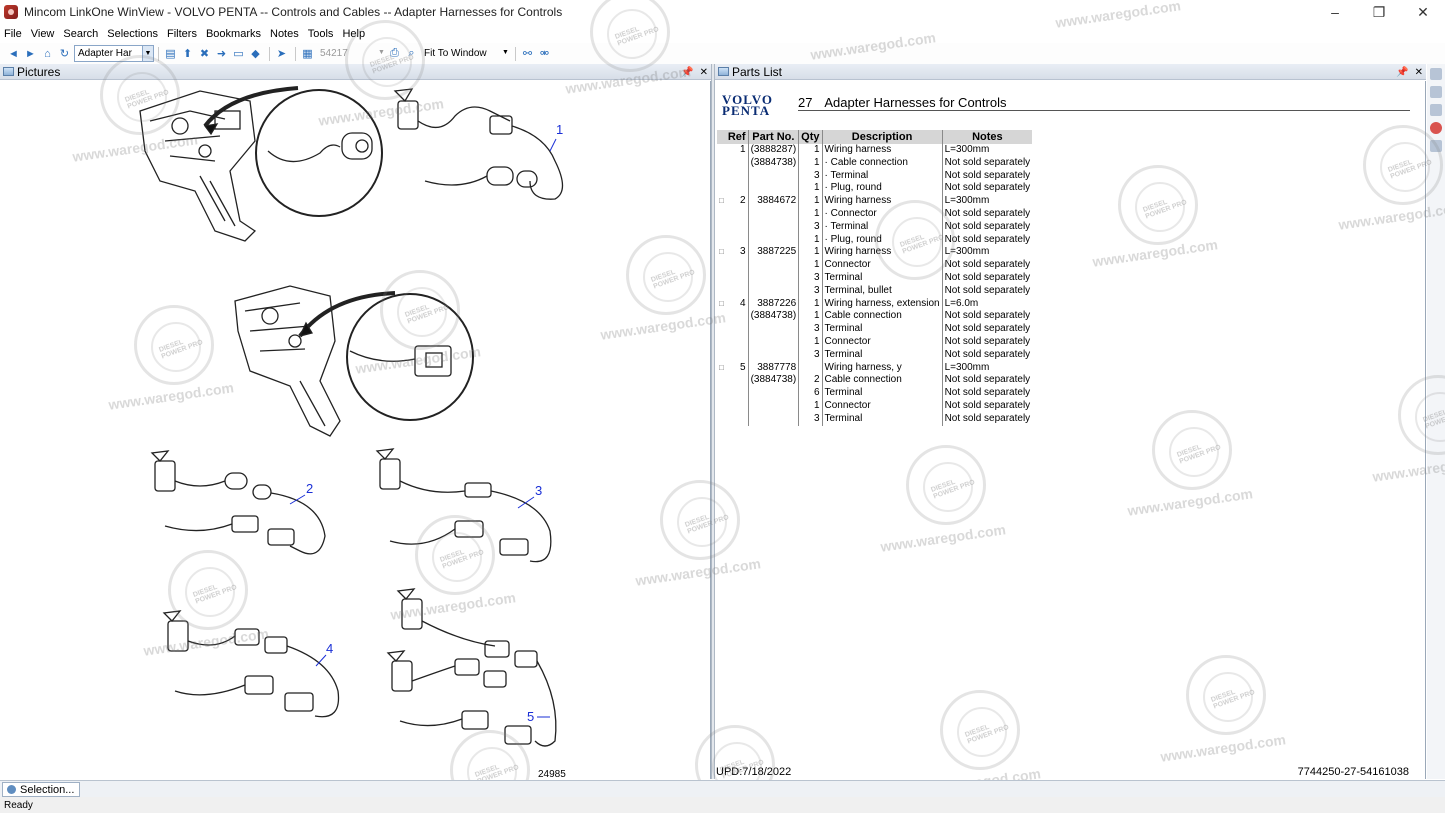 The width and height of the screenshot is (1445, 813). What do you see at coordinates (64, 53) in the screenshot?
I see `refresh-icon: ↻` at bounding box center [64, 53].